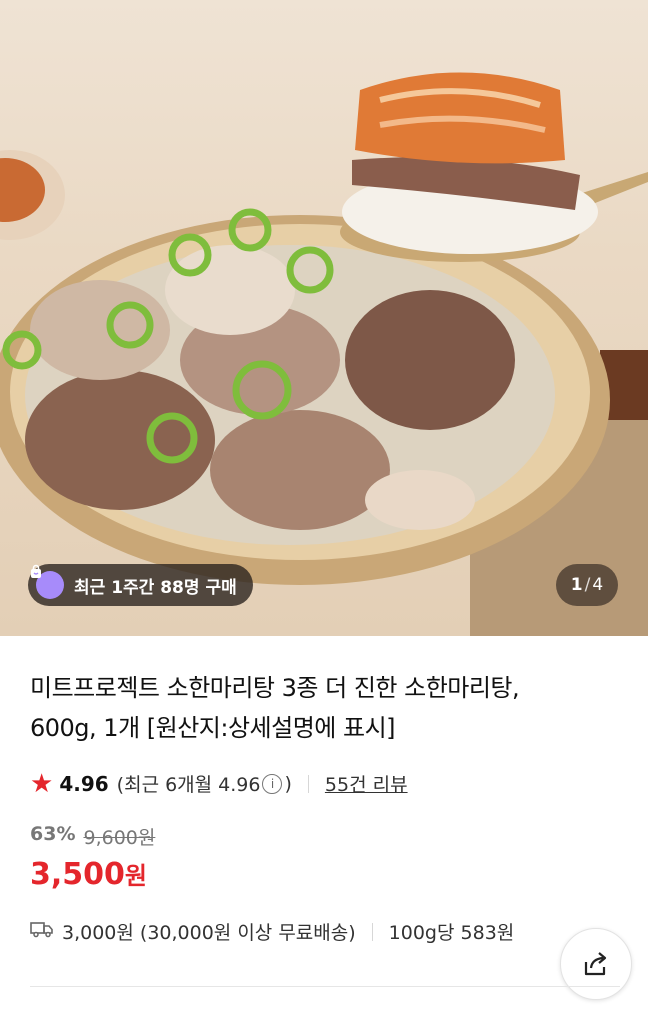  I want to click on truck-icon, so click(42, 931).